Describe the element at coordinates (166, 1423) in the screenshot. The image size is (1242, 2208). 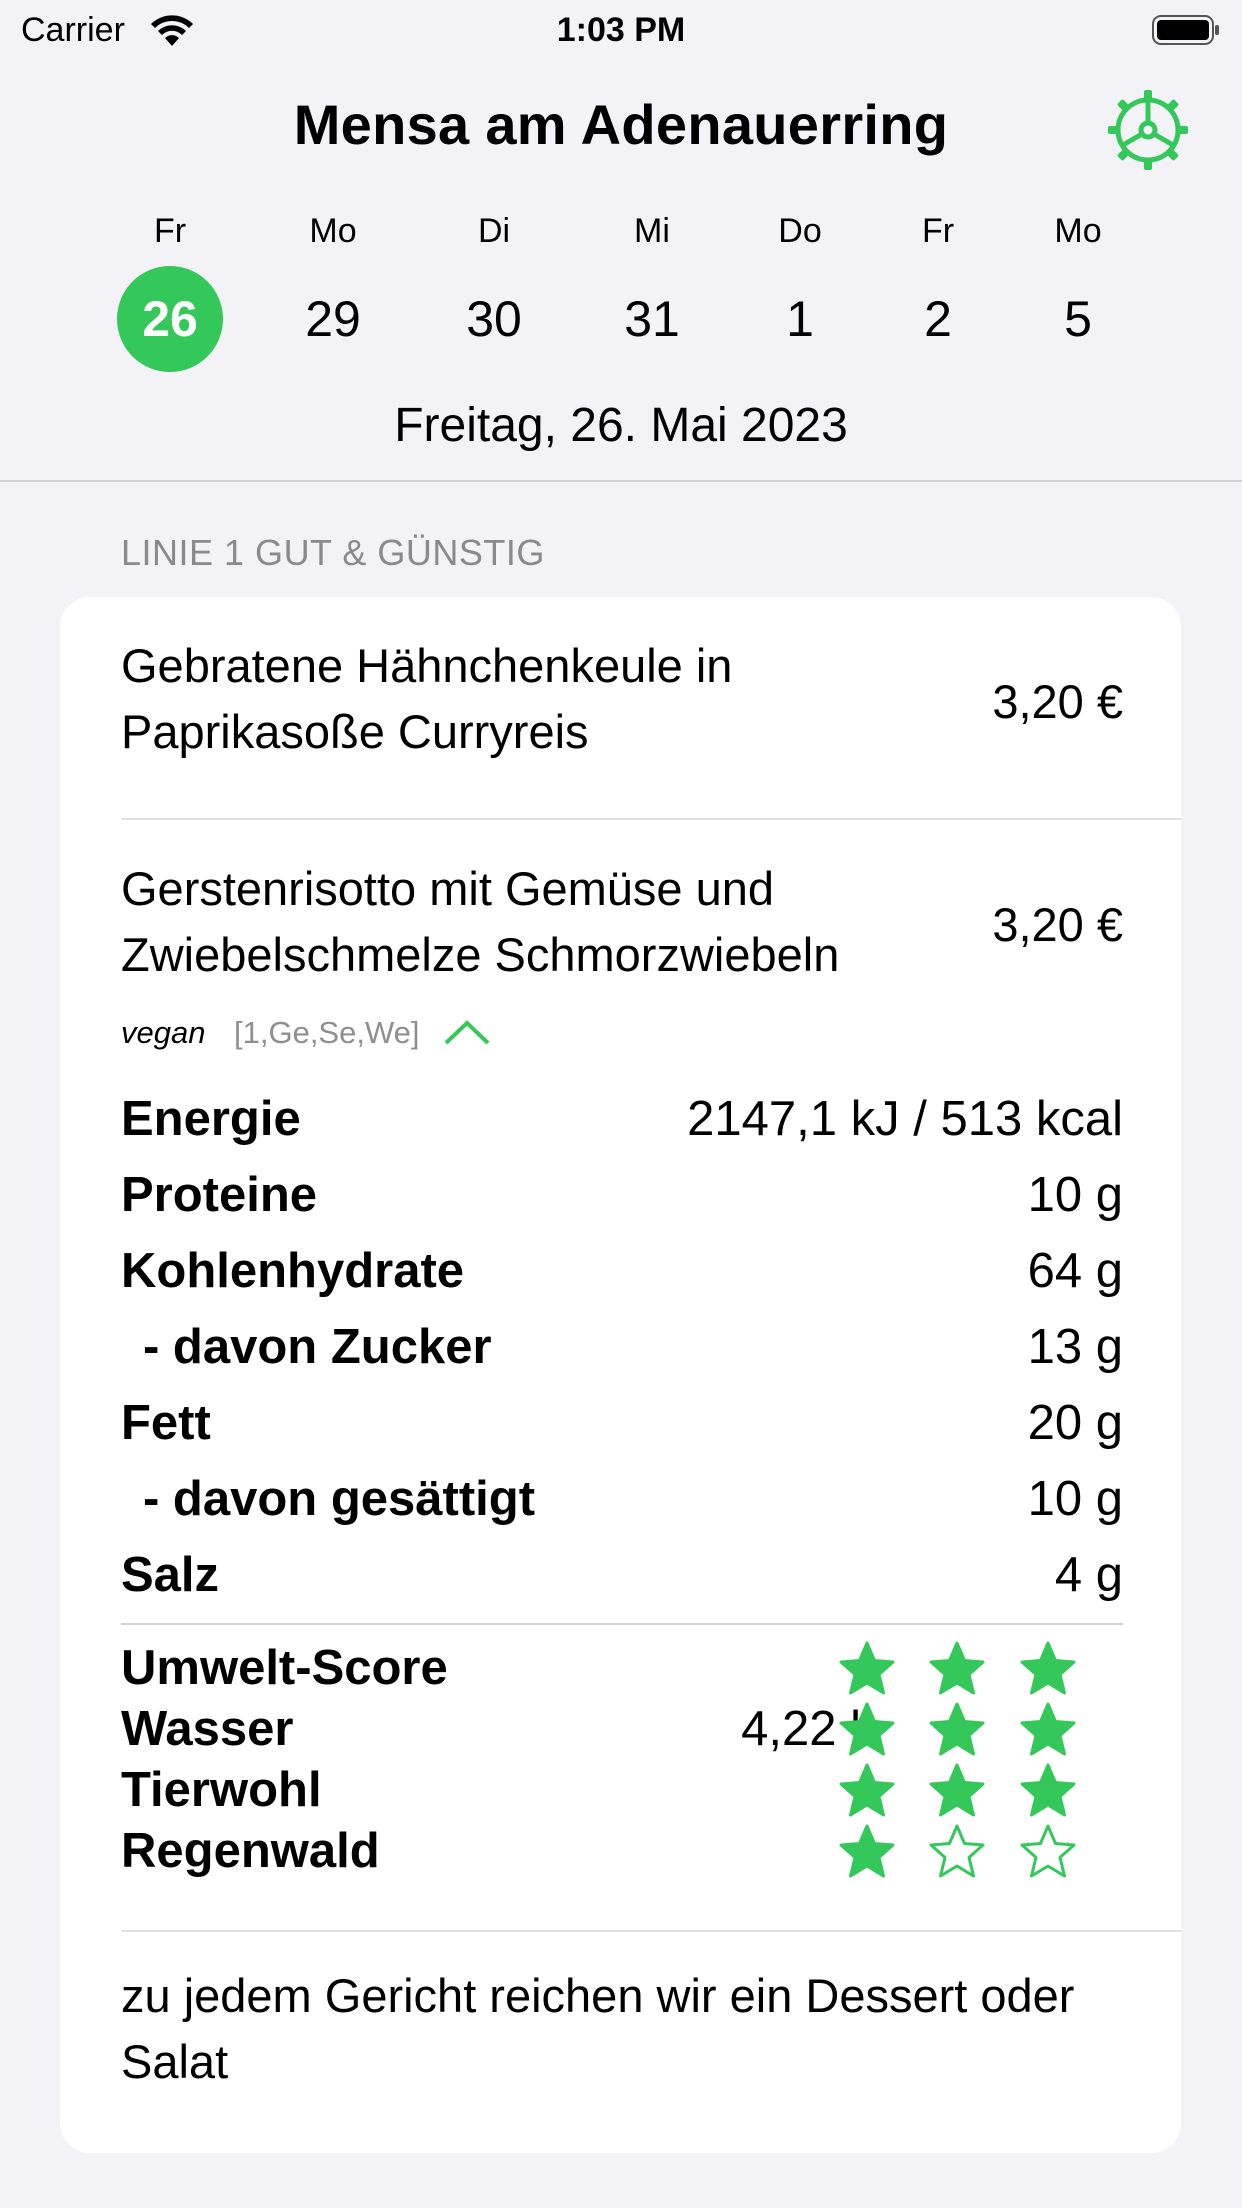
I see `nutrition-label: Fett` at that location.